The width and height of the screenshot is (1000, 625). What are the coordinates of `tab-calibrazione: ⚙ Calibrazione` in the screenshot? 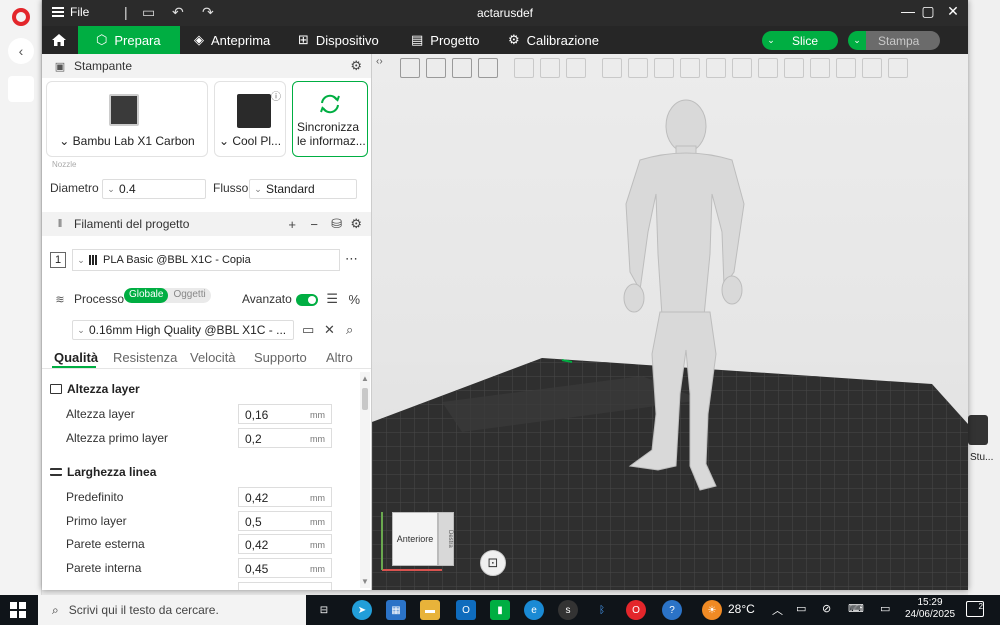 It's located at (553, 40).